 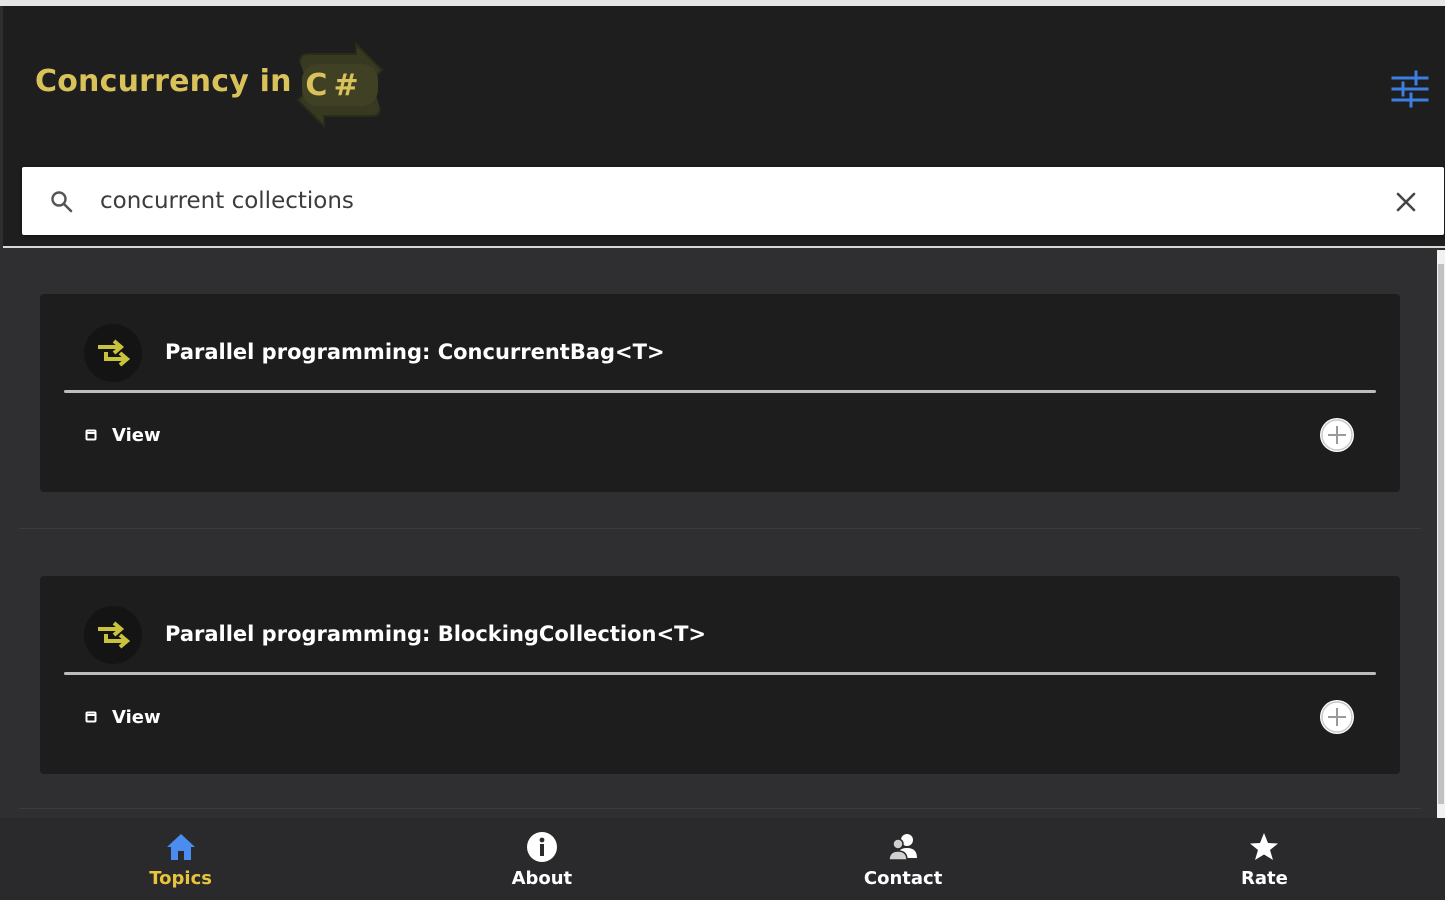 I want to click on bottom-navigation: Topics About Contact Rate, so click(x=722, y=859).